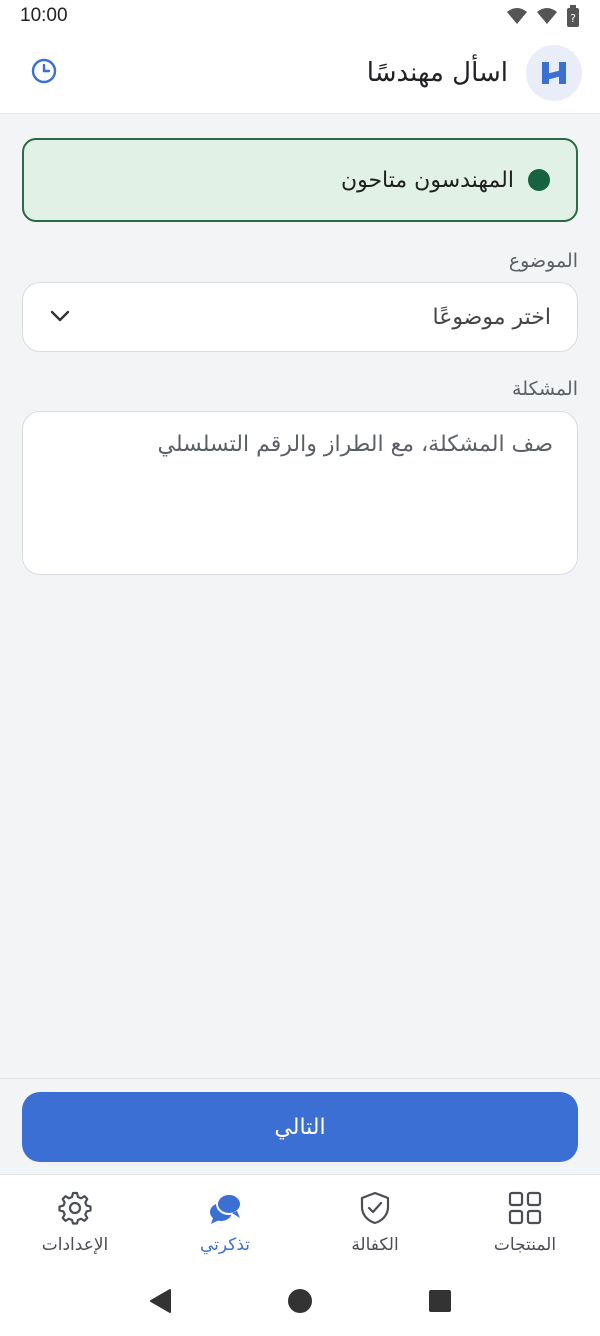 The width and height of the screenshot is (600, 1336). Describe the element at coordinates (517, 16) in the screenshot. I see `wifi-icon` at that location.